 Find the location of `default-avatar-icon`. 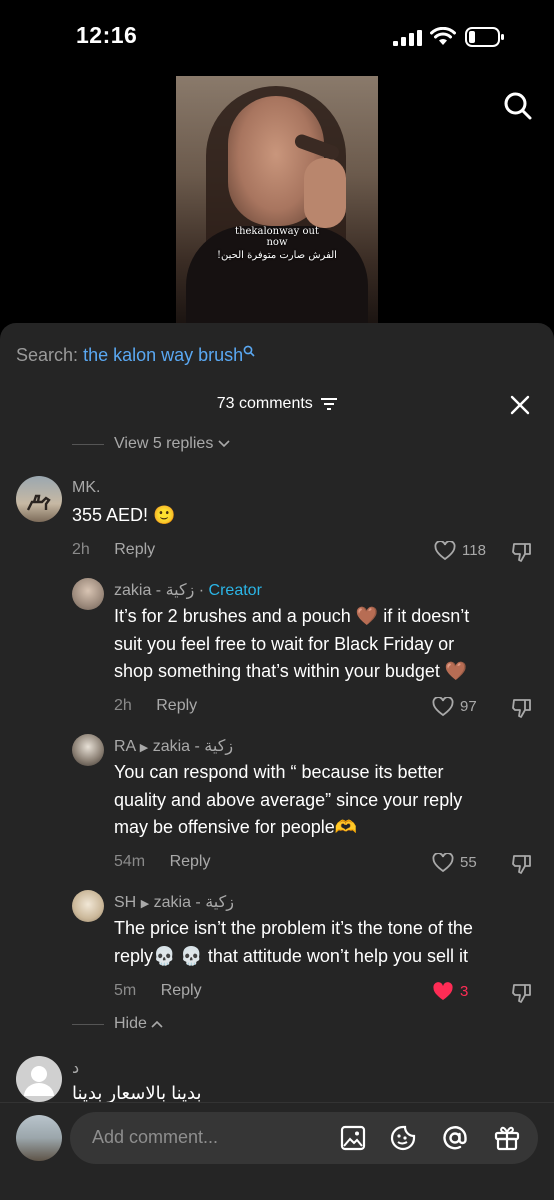

default-avatar-icon is located at coordinates (39, 1081).